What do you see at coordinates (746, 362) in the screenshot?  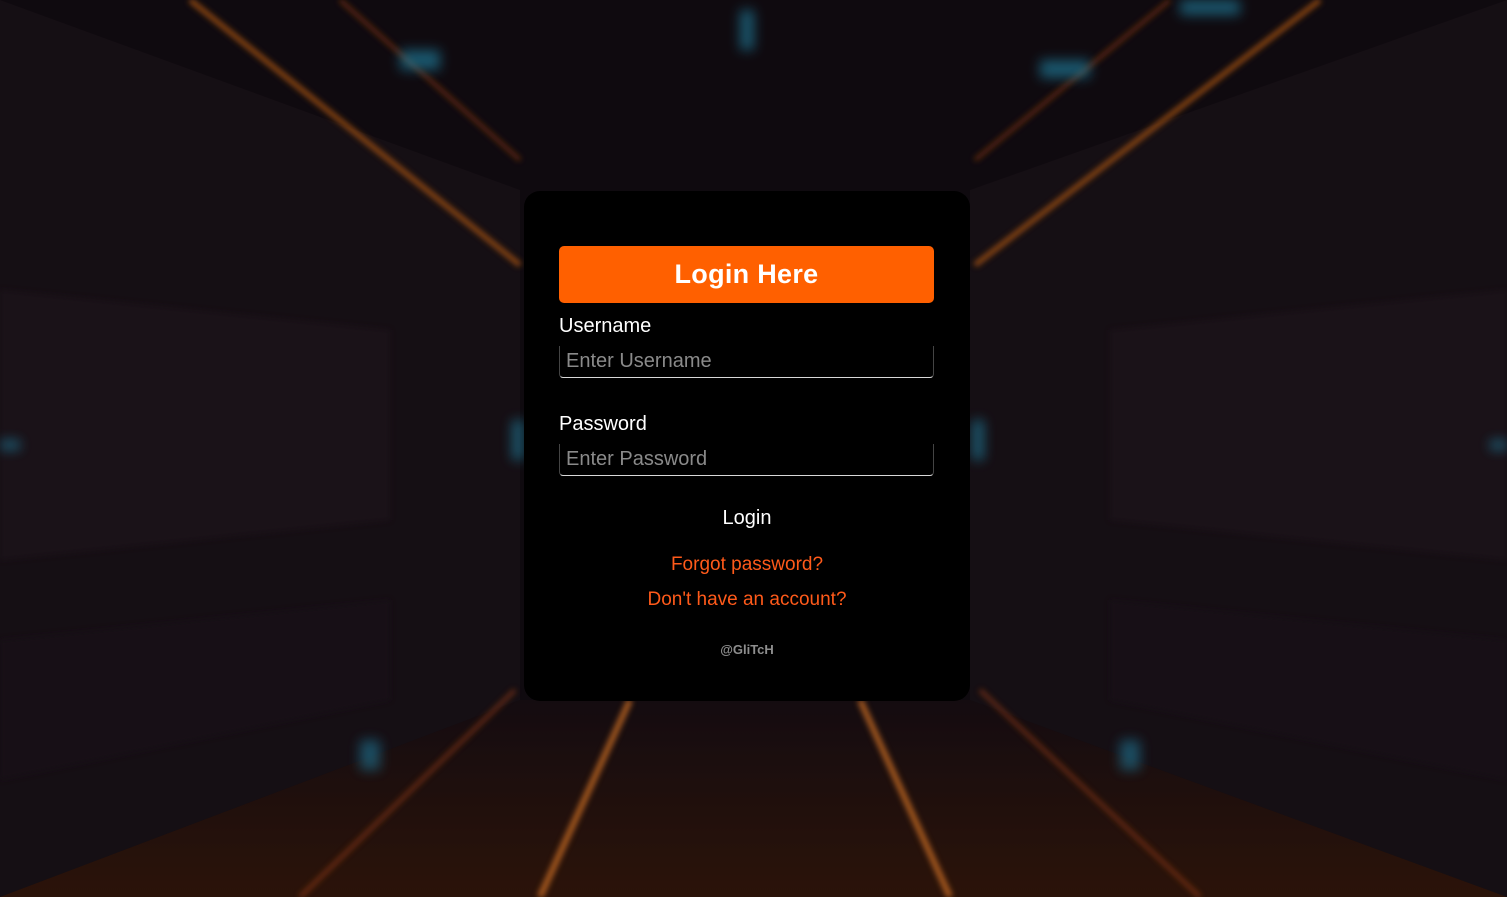 I see `username-input` at bounding box center [746, 362].